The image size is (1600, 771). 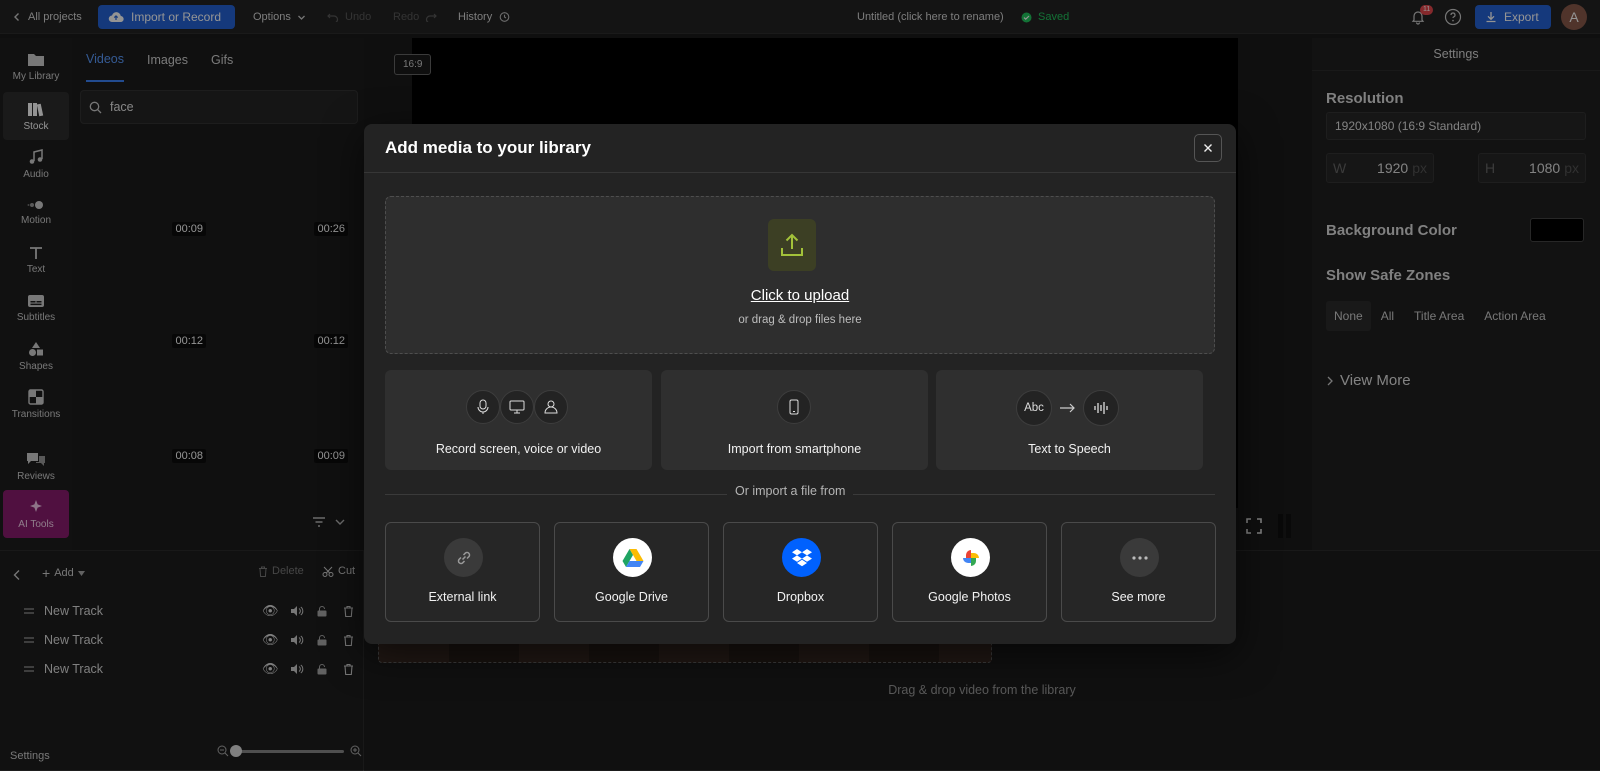 I want to click on modal-title: Add media to your library, so click(x=488, y=147).